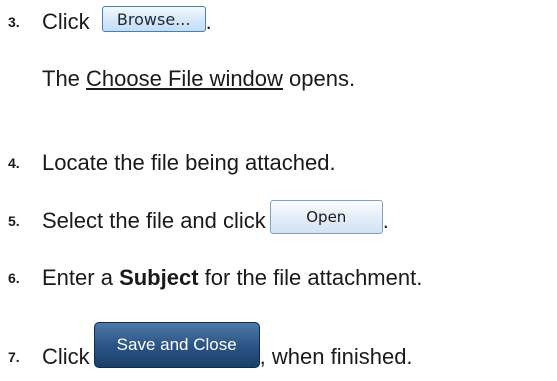 The height and width of the screenshot is (381, 557). I want to click on step-7: 7. Click Save and Close , when finished., so click(206, 349).